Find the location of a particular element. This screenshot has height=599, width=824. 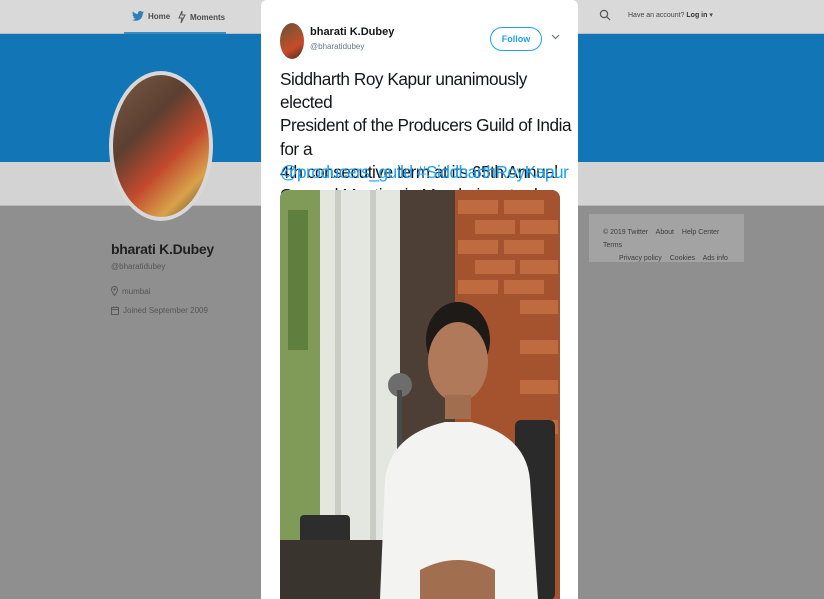

footer-link-ads: Ads info is located at coordinates (715, 258).